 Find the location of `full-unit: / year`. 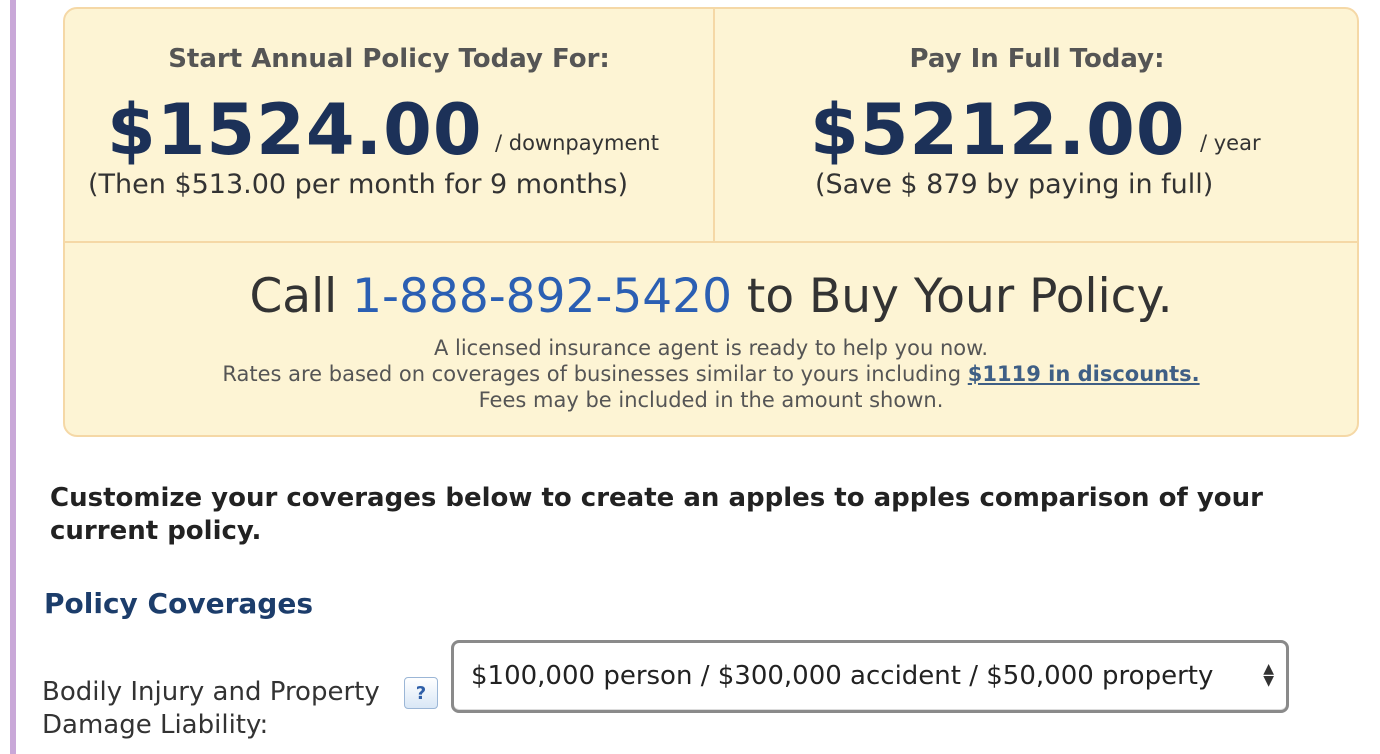

full-unit: / year is located at coordinates (1230, 143).